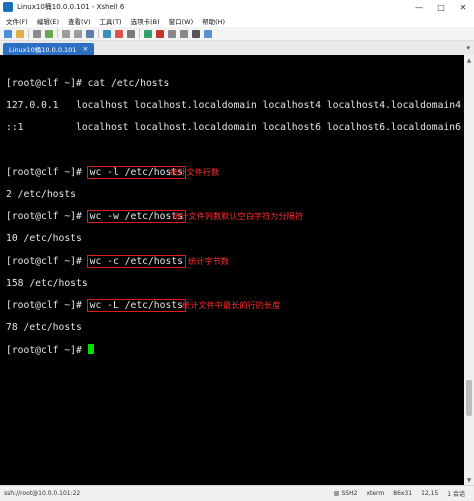 The height and width of the screenshot is (501, 474). I want to click on terminal-type: xterm, so click(375, 493).